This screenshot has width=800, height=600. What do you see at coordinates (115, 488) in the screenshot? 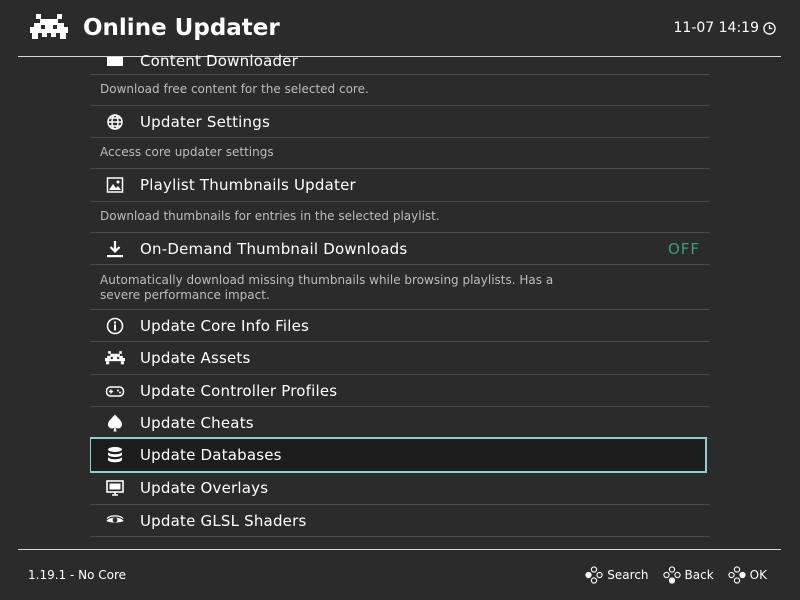
I see `monitor-icon` at bounding box center [115, 488].